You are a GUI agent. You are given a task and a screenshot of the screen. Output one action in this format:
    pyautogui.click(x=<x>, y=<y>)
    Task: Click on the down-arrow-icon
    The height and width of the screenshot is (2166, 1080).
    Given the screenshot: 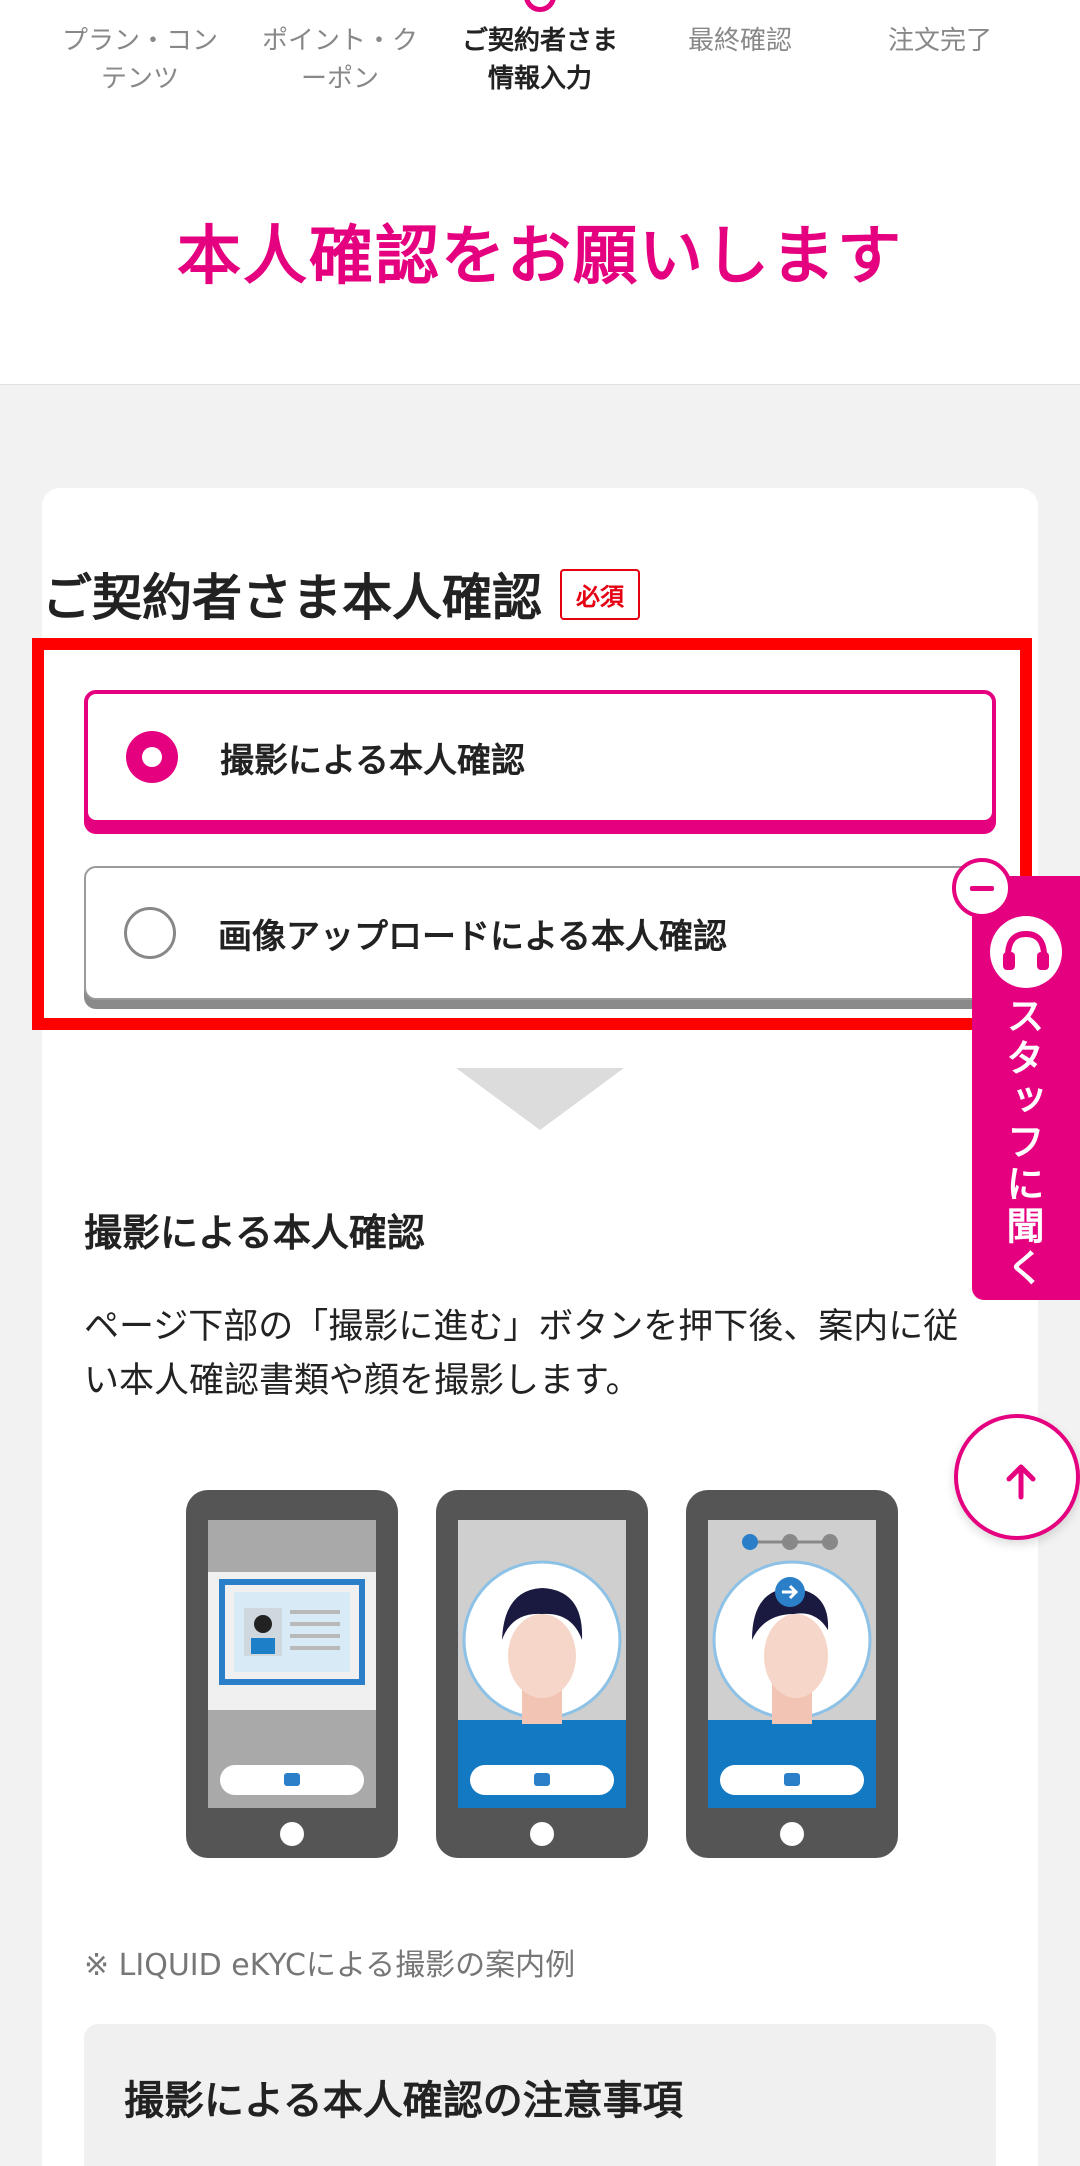 What is the action you would take?
    pyautogui.click(x=540, y=1099)
    